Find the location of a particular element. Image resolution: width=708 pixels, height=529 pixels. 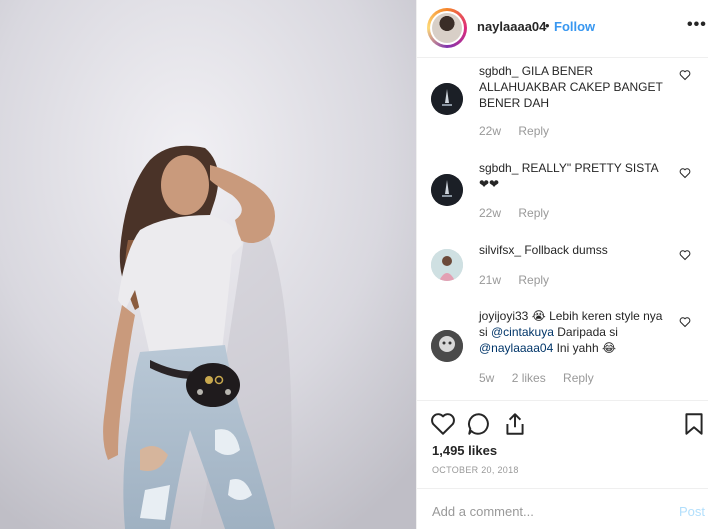

comment-time: 21w is located at coordinates (490, 280).